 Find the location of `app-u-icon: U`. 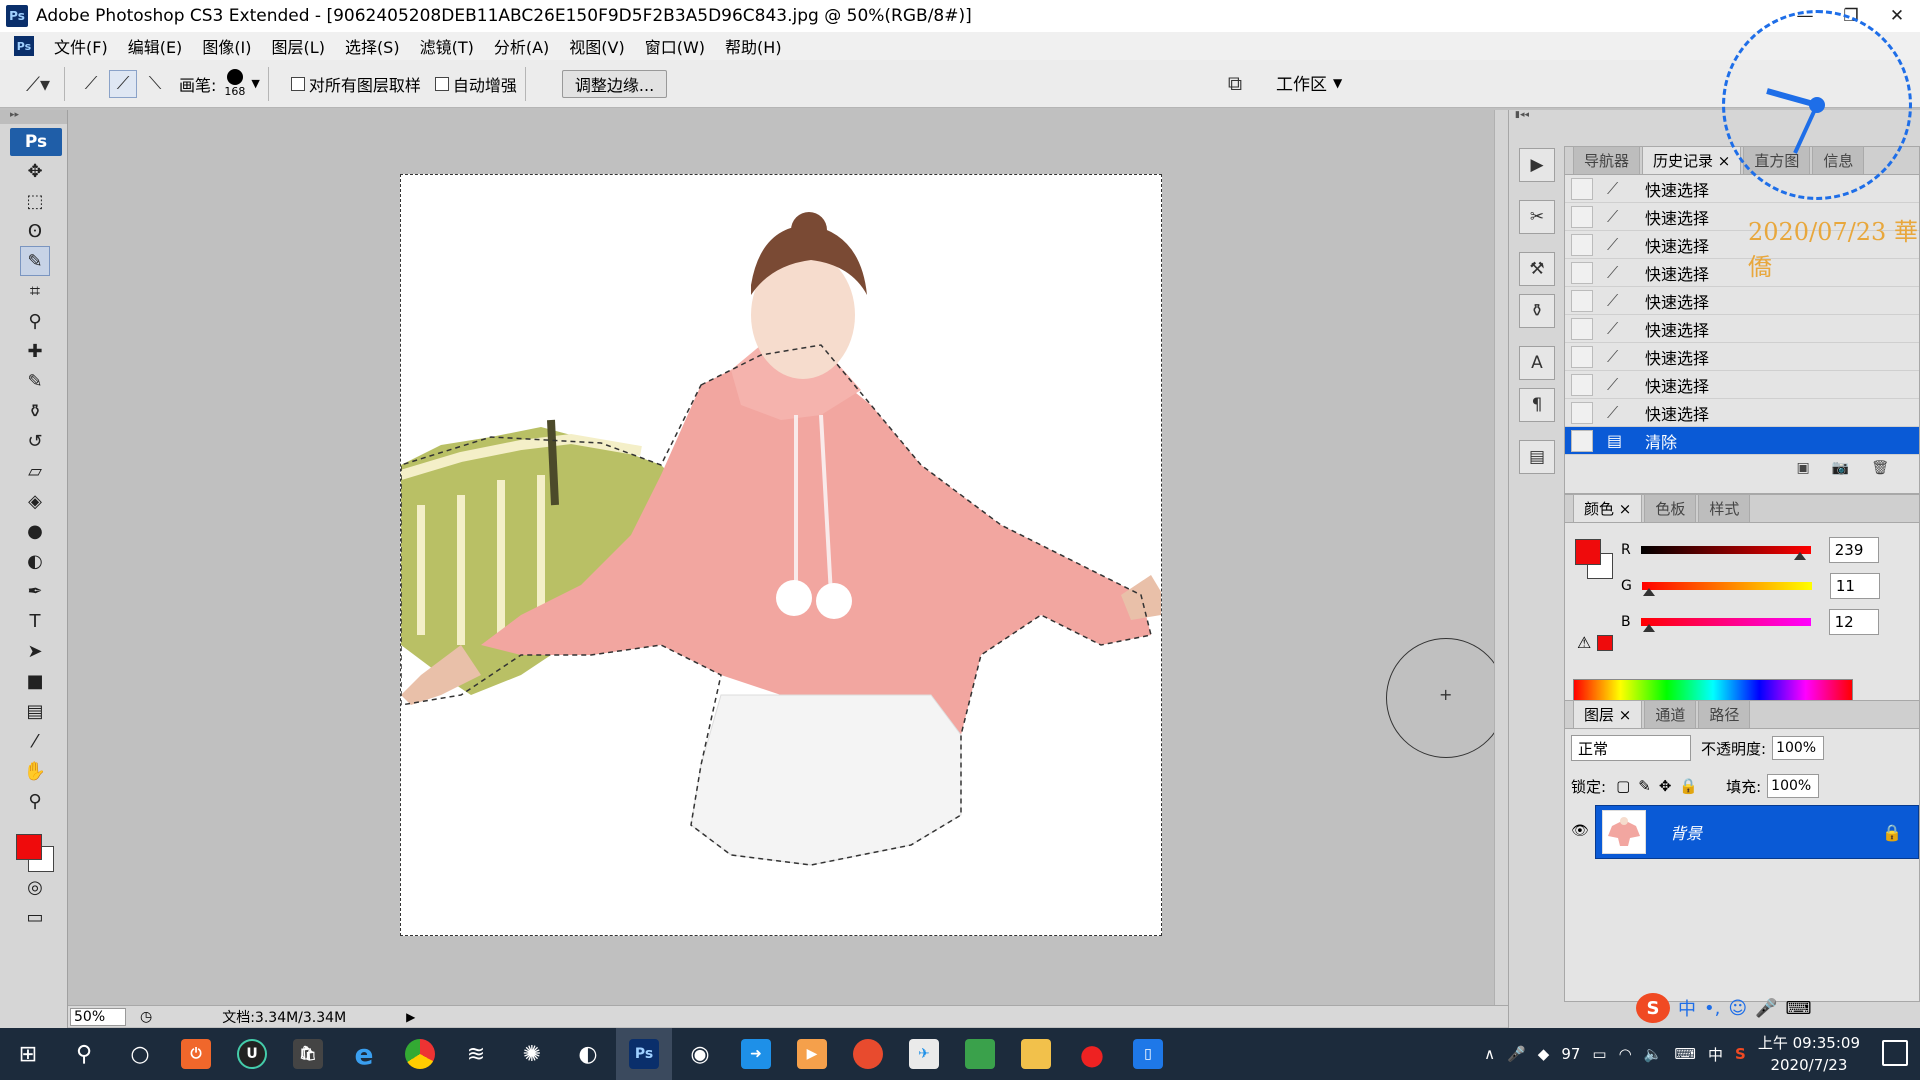

app-u-icon: U is located at coordinates (252, 1054).